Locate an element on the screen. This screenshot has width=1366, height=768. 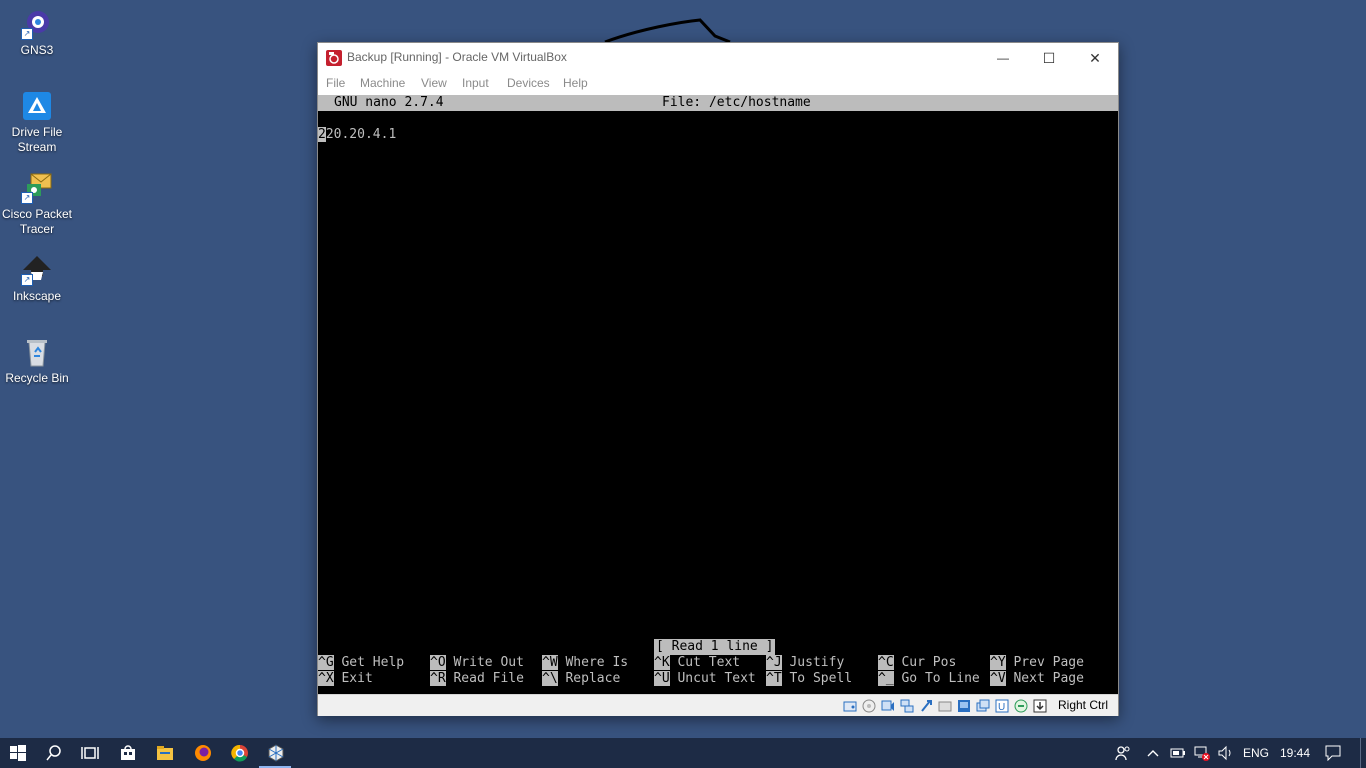
battery-icon is located at coordinates (1177, 753).